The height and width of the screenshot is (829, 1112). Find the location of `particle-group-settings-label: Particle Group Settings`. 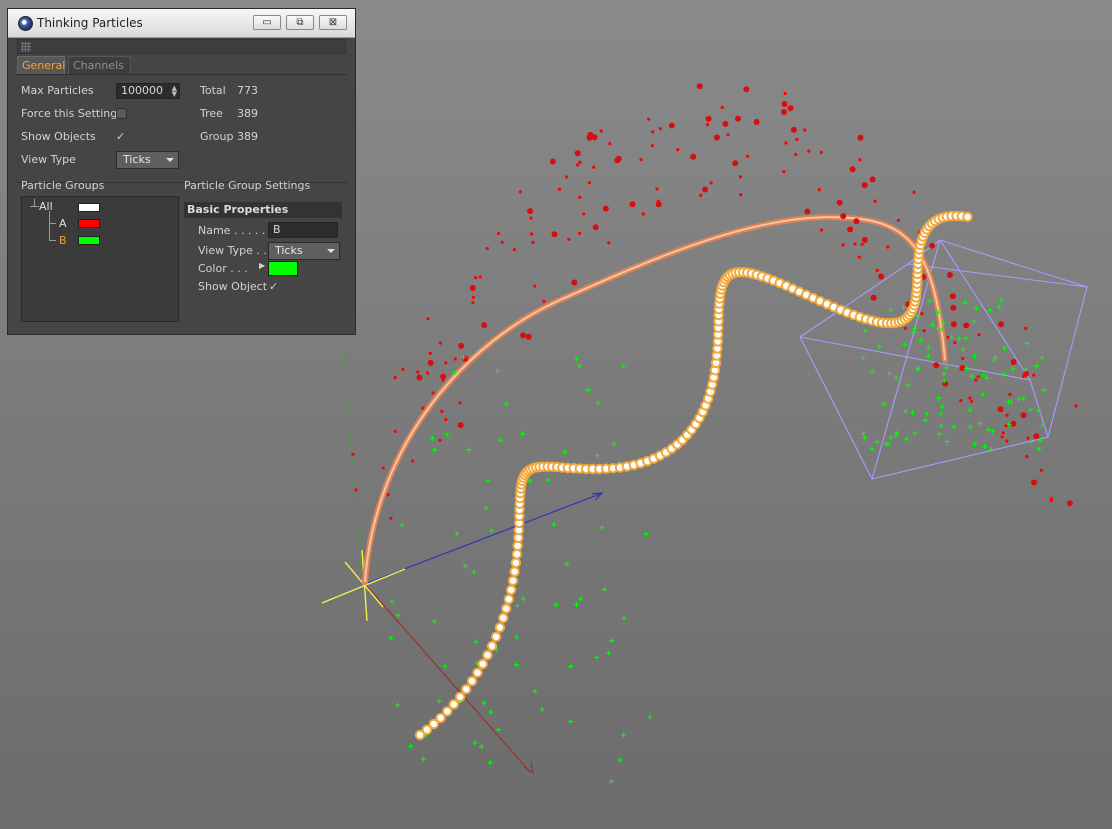

particle-group-settings-label: Particle Group Settings is located at coordinates (247, 185).